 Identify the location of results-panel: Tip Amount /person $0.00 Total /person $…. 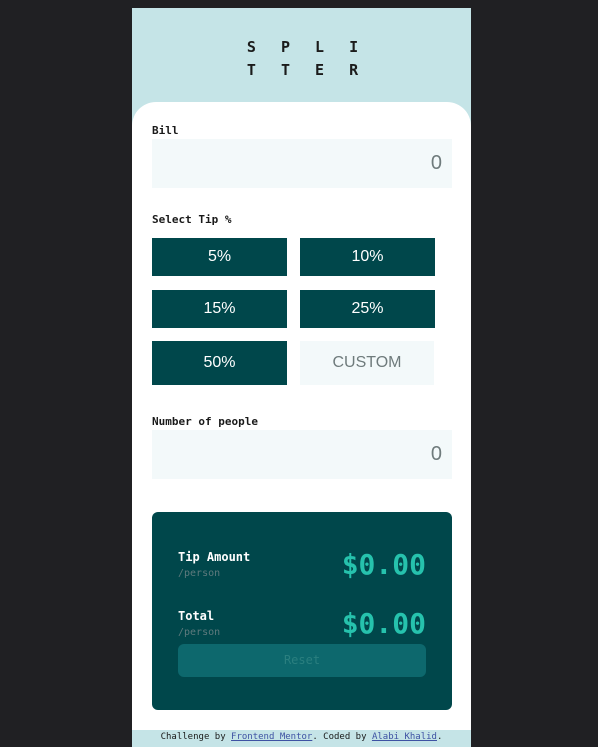
(302, 611).